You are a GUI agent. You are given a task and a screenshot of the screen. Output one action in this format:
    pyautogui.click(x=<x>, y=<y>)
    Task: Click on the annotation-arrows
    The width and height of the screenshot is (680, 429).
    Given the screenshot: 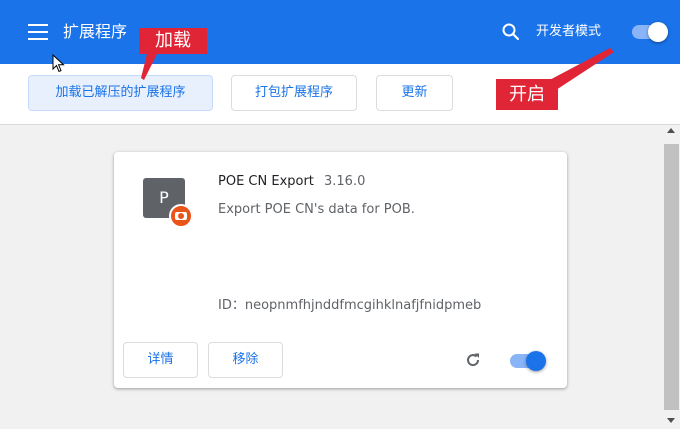 What is the action you would take?
    pyautogui.click(x=377, y=69)
    